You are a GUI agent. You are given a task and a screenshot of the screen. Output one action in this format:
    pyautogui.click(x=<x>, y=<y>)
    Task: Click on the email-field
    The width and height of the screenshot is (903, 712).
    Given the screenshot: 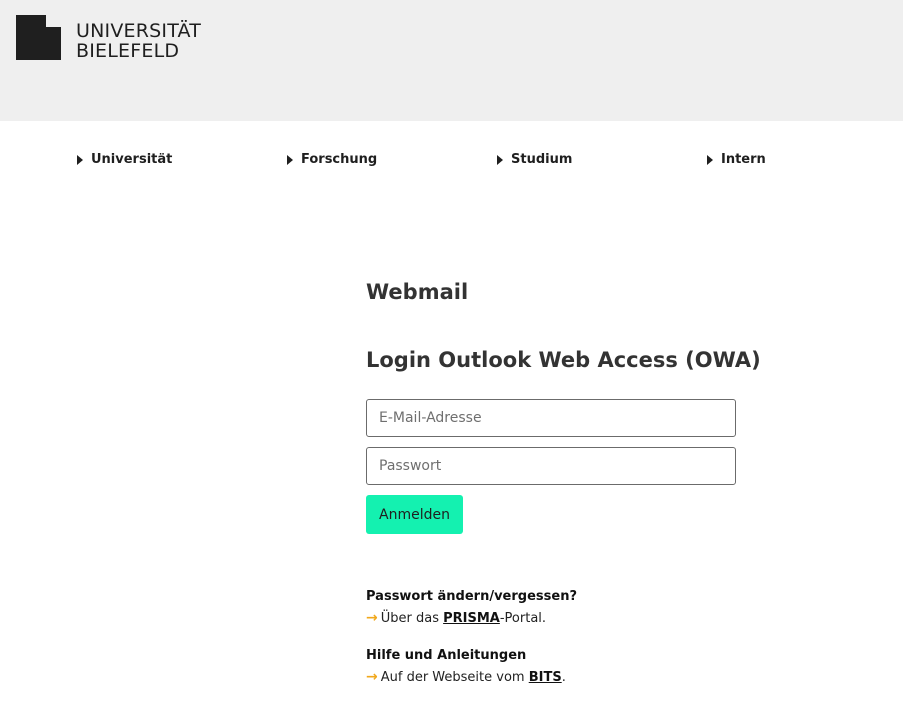 What is the action you would take?
    pyautogui.click(x=551, y=418)
    